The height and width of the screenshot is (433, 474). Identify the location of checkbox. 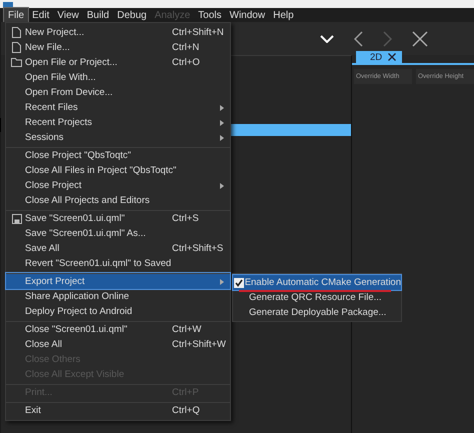
(239, 283).